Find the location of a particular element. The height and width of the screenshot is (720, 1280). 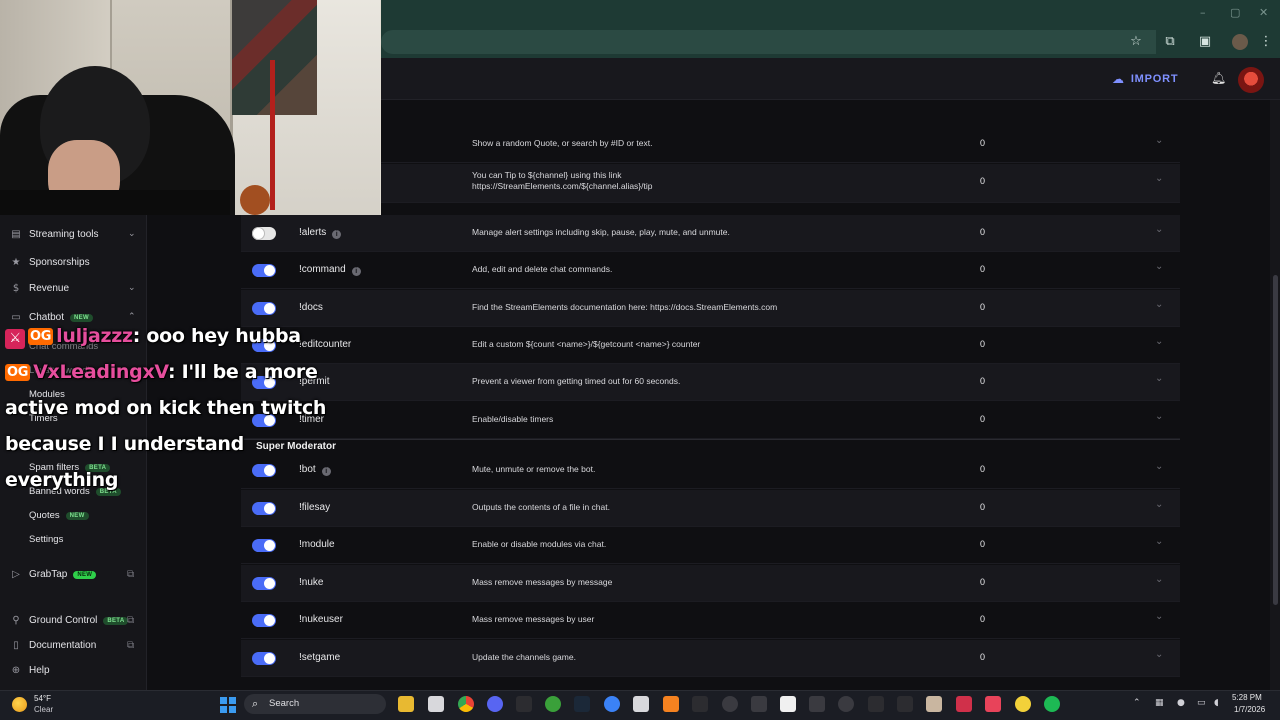

profile-icon is located at coordinates (1240, 42).